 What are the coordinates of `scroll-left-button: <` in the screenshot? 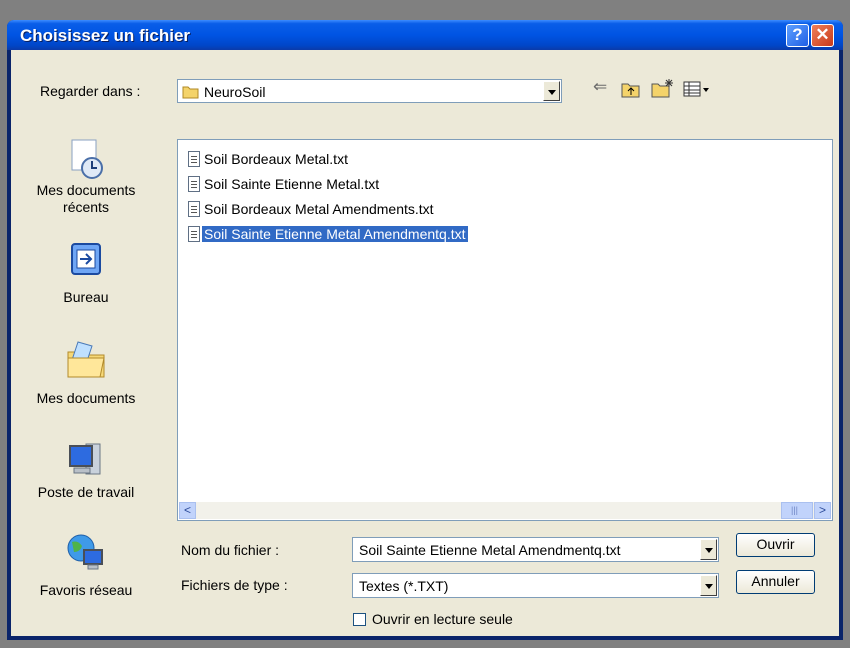 It's located at (187, 510).